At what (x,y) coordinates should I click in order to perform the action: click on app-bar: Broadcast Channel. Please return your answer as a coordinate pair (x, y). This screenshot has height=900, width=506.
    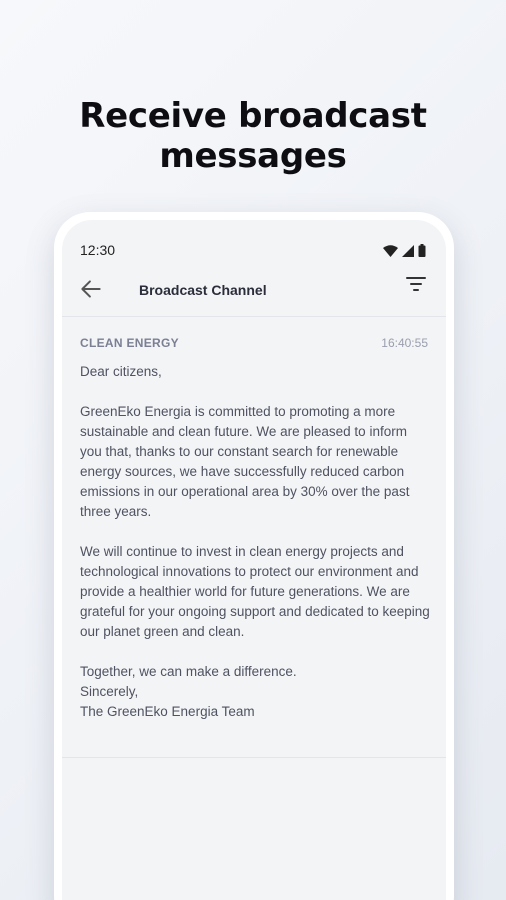
    Looking at the image, I should click on (254, 292).